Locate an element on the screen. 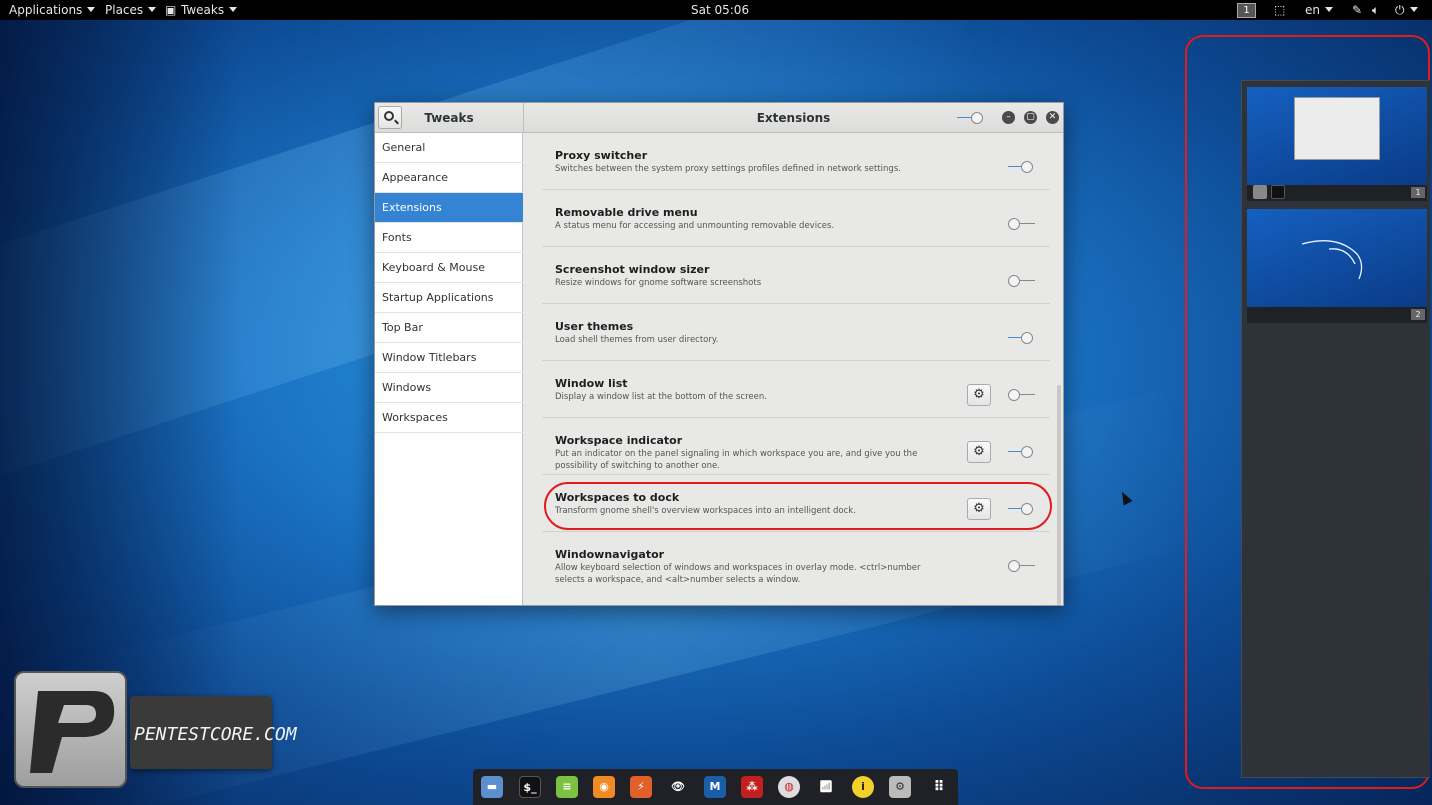  sidebar-item-fonts: Fonts is located at coordinates (449, 238).